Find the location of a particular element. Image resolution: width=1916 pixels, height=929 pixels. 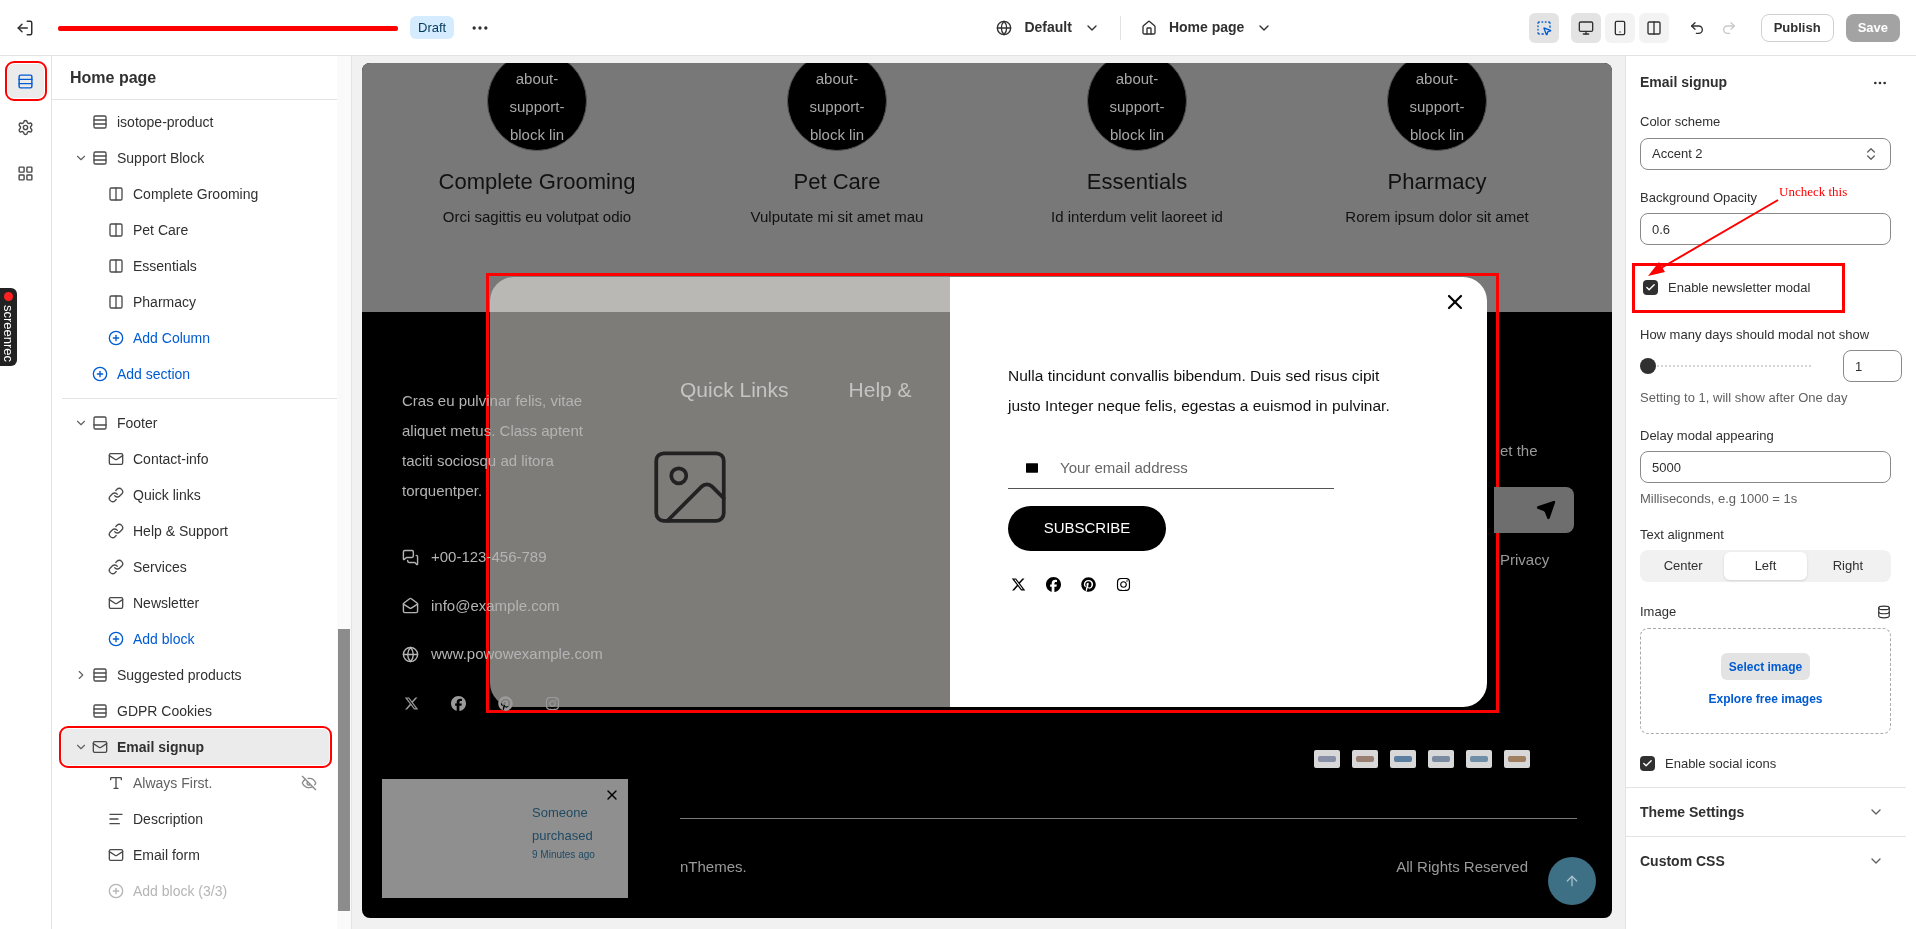

block-item: Pharmacy is located at coordinates (195, 302).